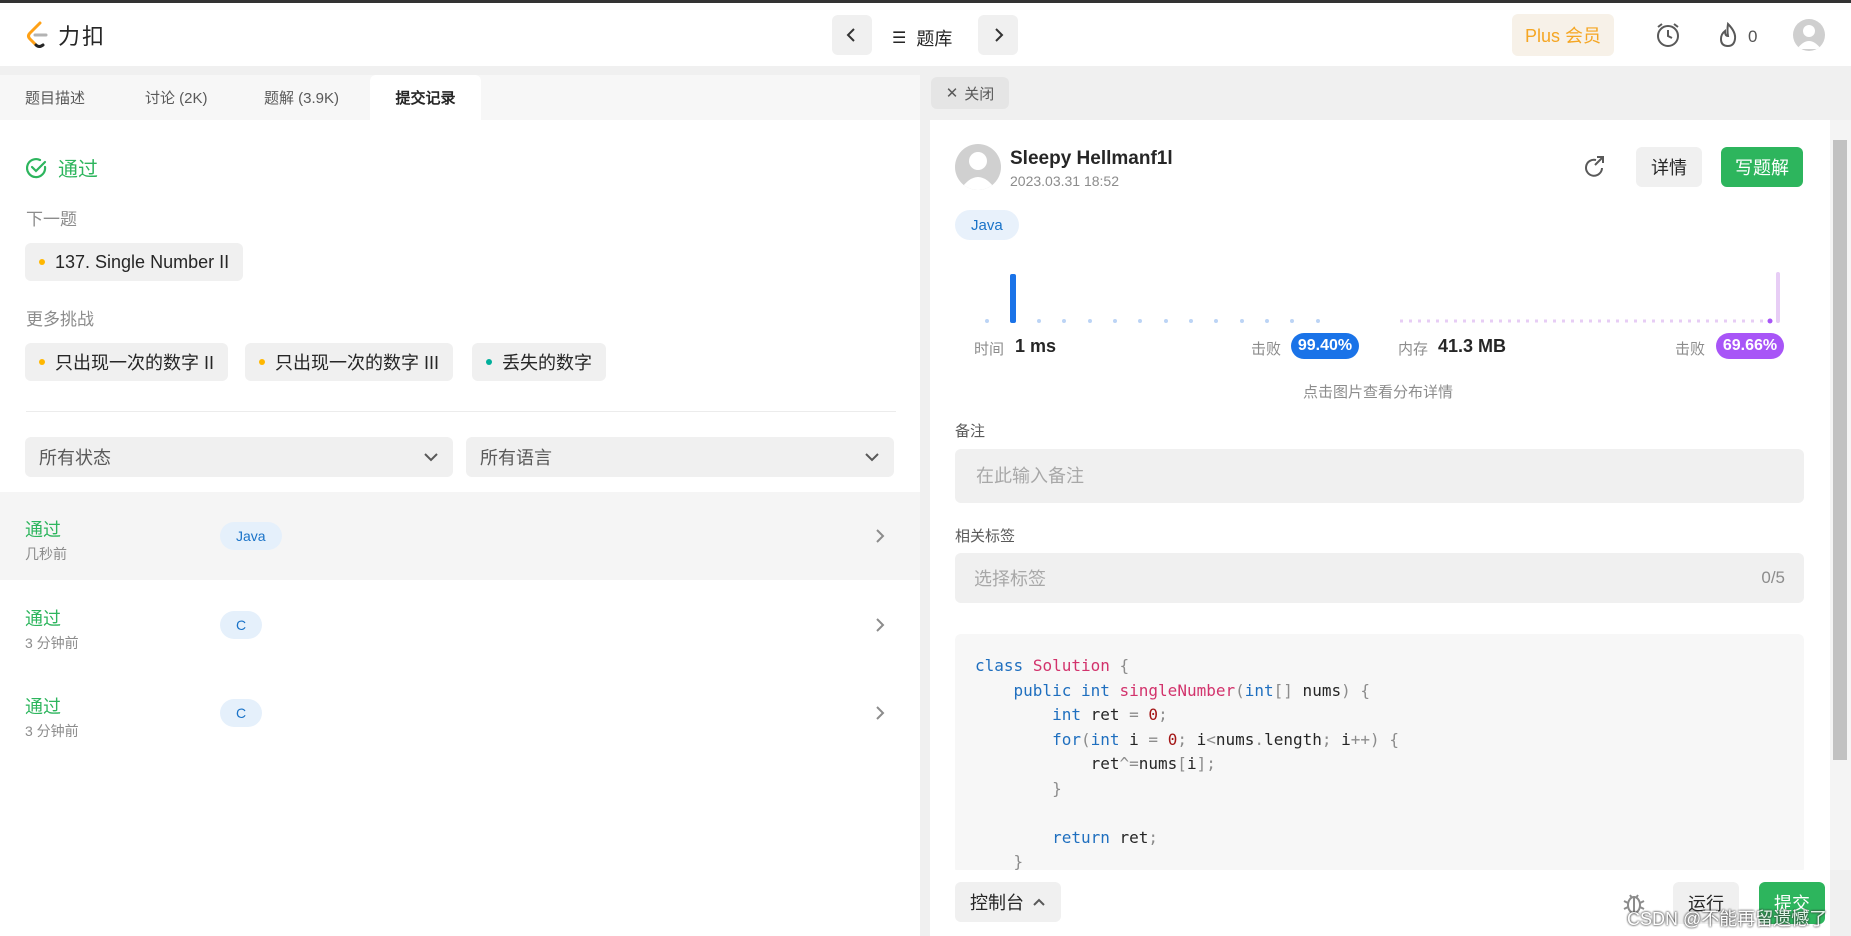 This screenshot has height=936, width=1851. I want to click on prev-problem-button, so click(852, 35).